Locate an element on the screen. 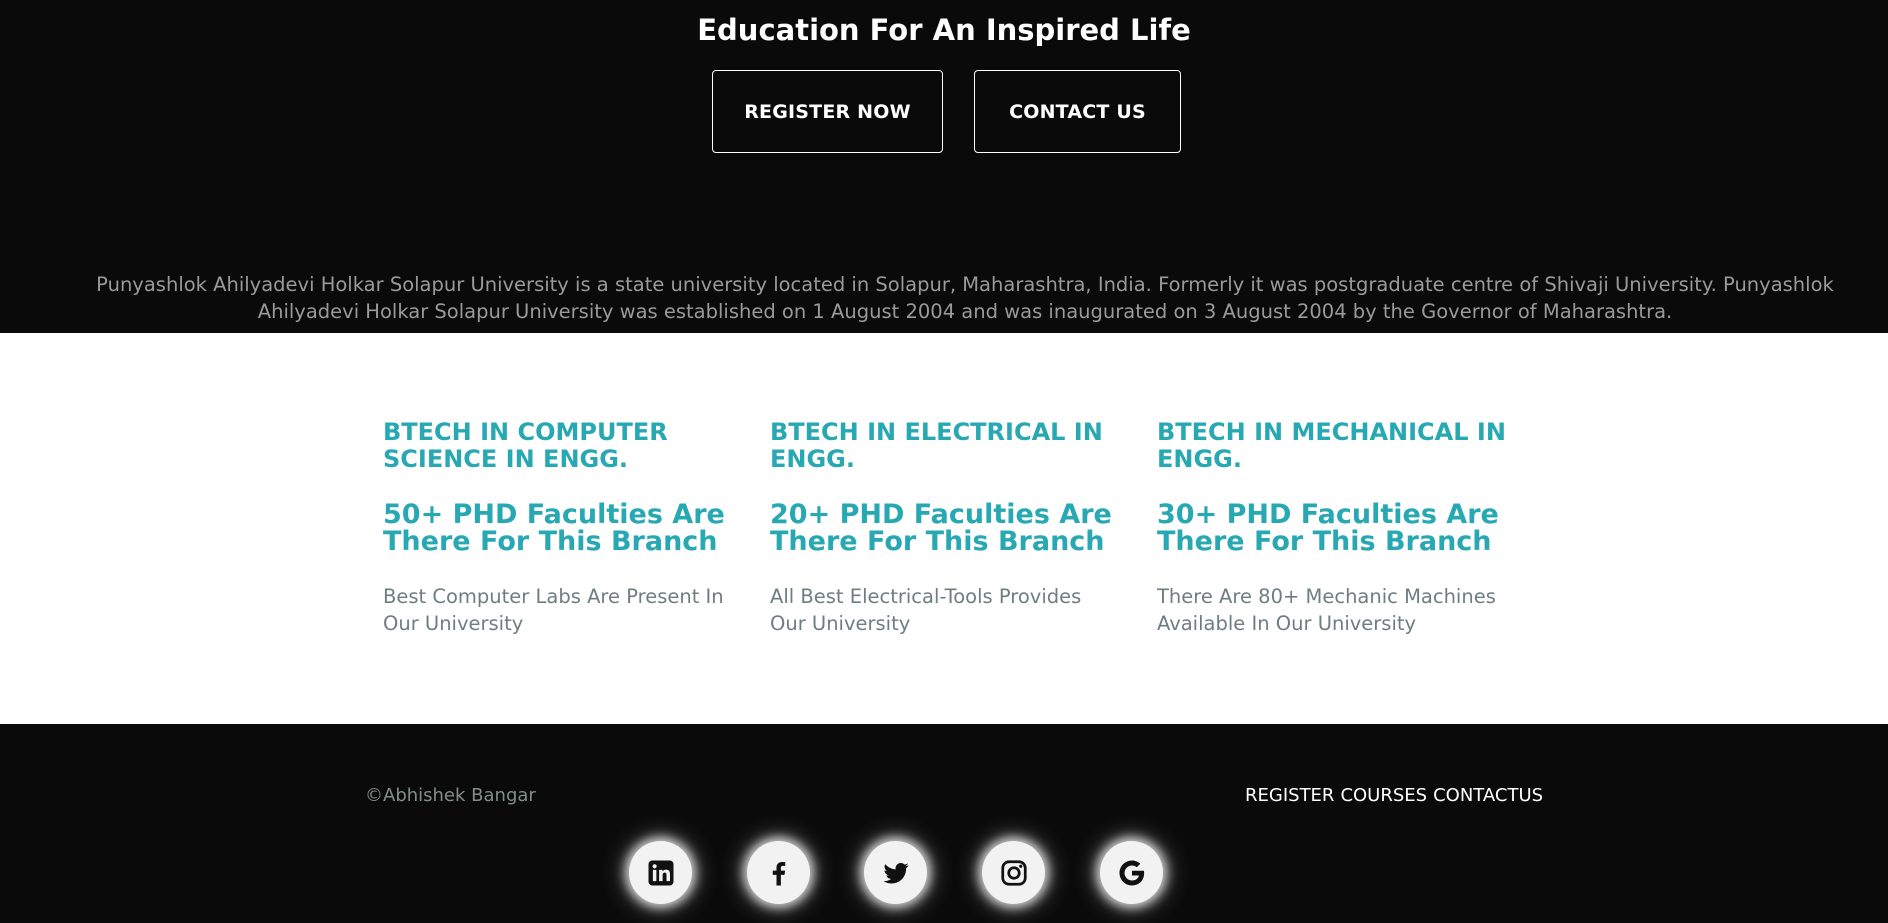  register-now-button: REGISTER NOW is located at coordinates (827, 111).